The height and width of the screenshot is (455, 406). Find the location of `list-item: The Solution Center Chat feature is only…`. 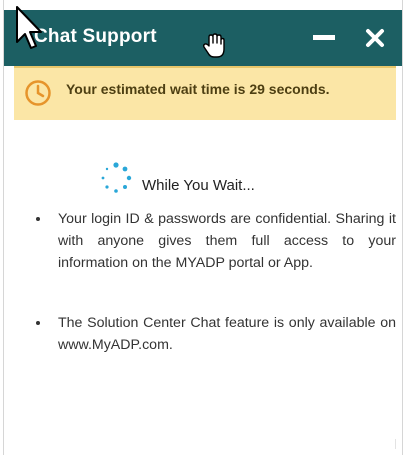

list-item: The Solution Center Chat feature is only… is located at coordinates (205, 334).